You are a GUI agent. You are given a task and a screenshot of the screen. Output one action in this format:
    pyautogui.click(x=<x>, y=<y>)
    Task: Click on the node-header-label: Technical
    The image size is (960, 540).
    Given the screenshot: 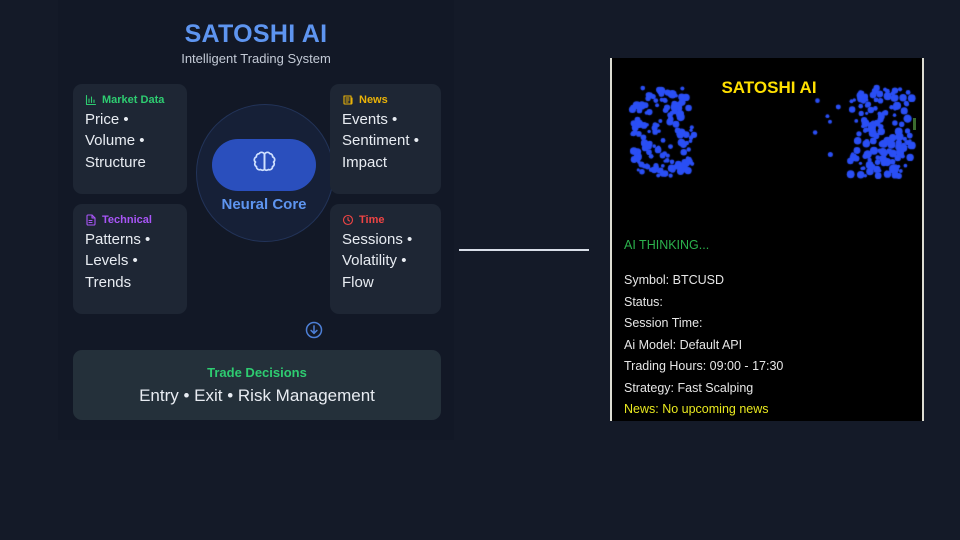 What is the action you would take?
    pyautogui.click(x=127, y=220)
    